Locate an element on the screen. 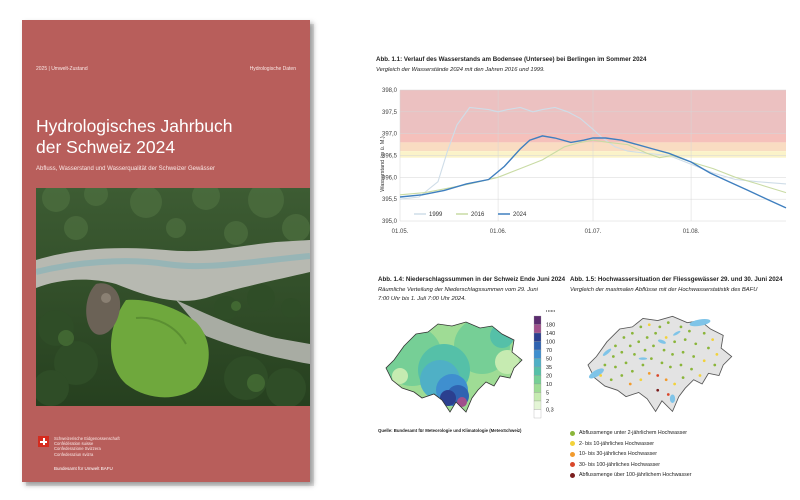  scale-value-label: 100 is located at coordinates (550, 343).